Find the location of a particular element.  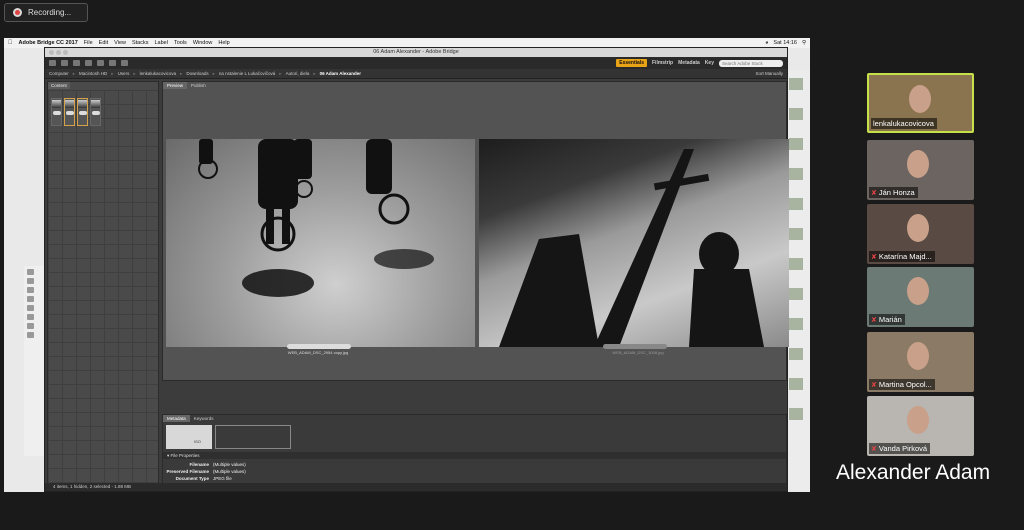

participant-name: lenkalukacovicova is located at coordinates (904, 123).